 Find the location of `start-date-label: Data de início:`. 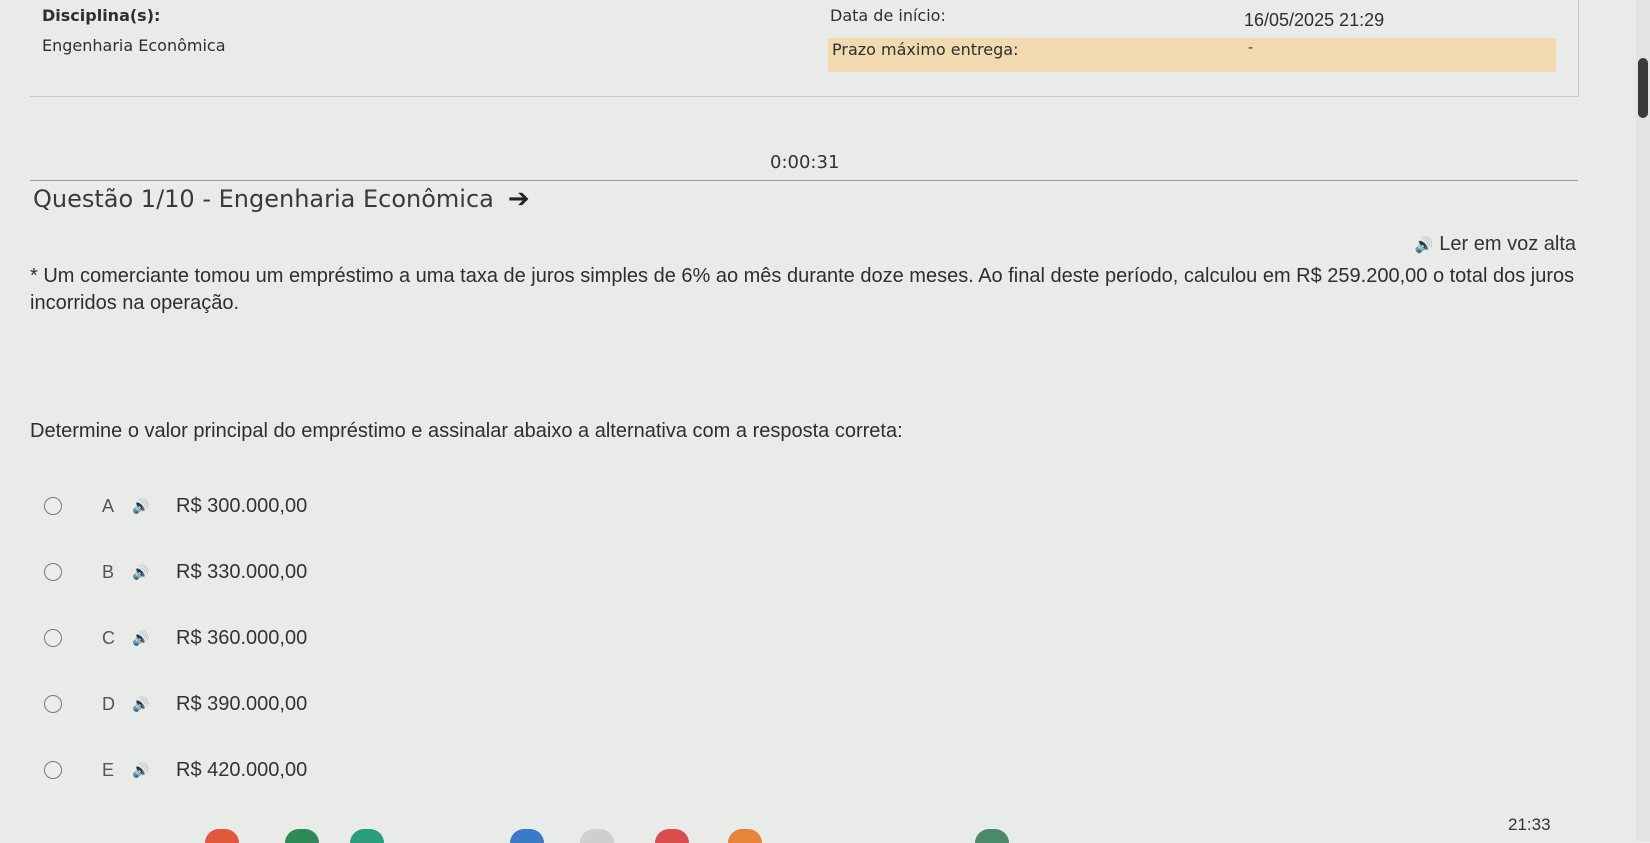

start-date-label: Data de início: is located at coordinates (888, 15).